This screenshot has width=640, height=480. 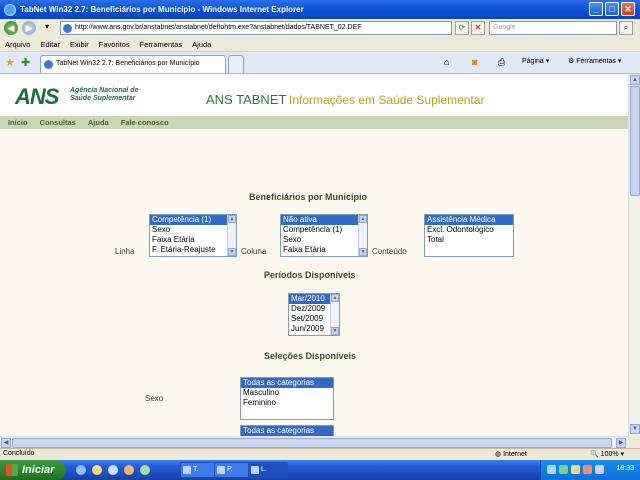 I want to click on conteudo-option: Assistência Médica, so click(x=469, y=220).